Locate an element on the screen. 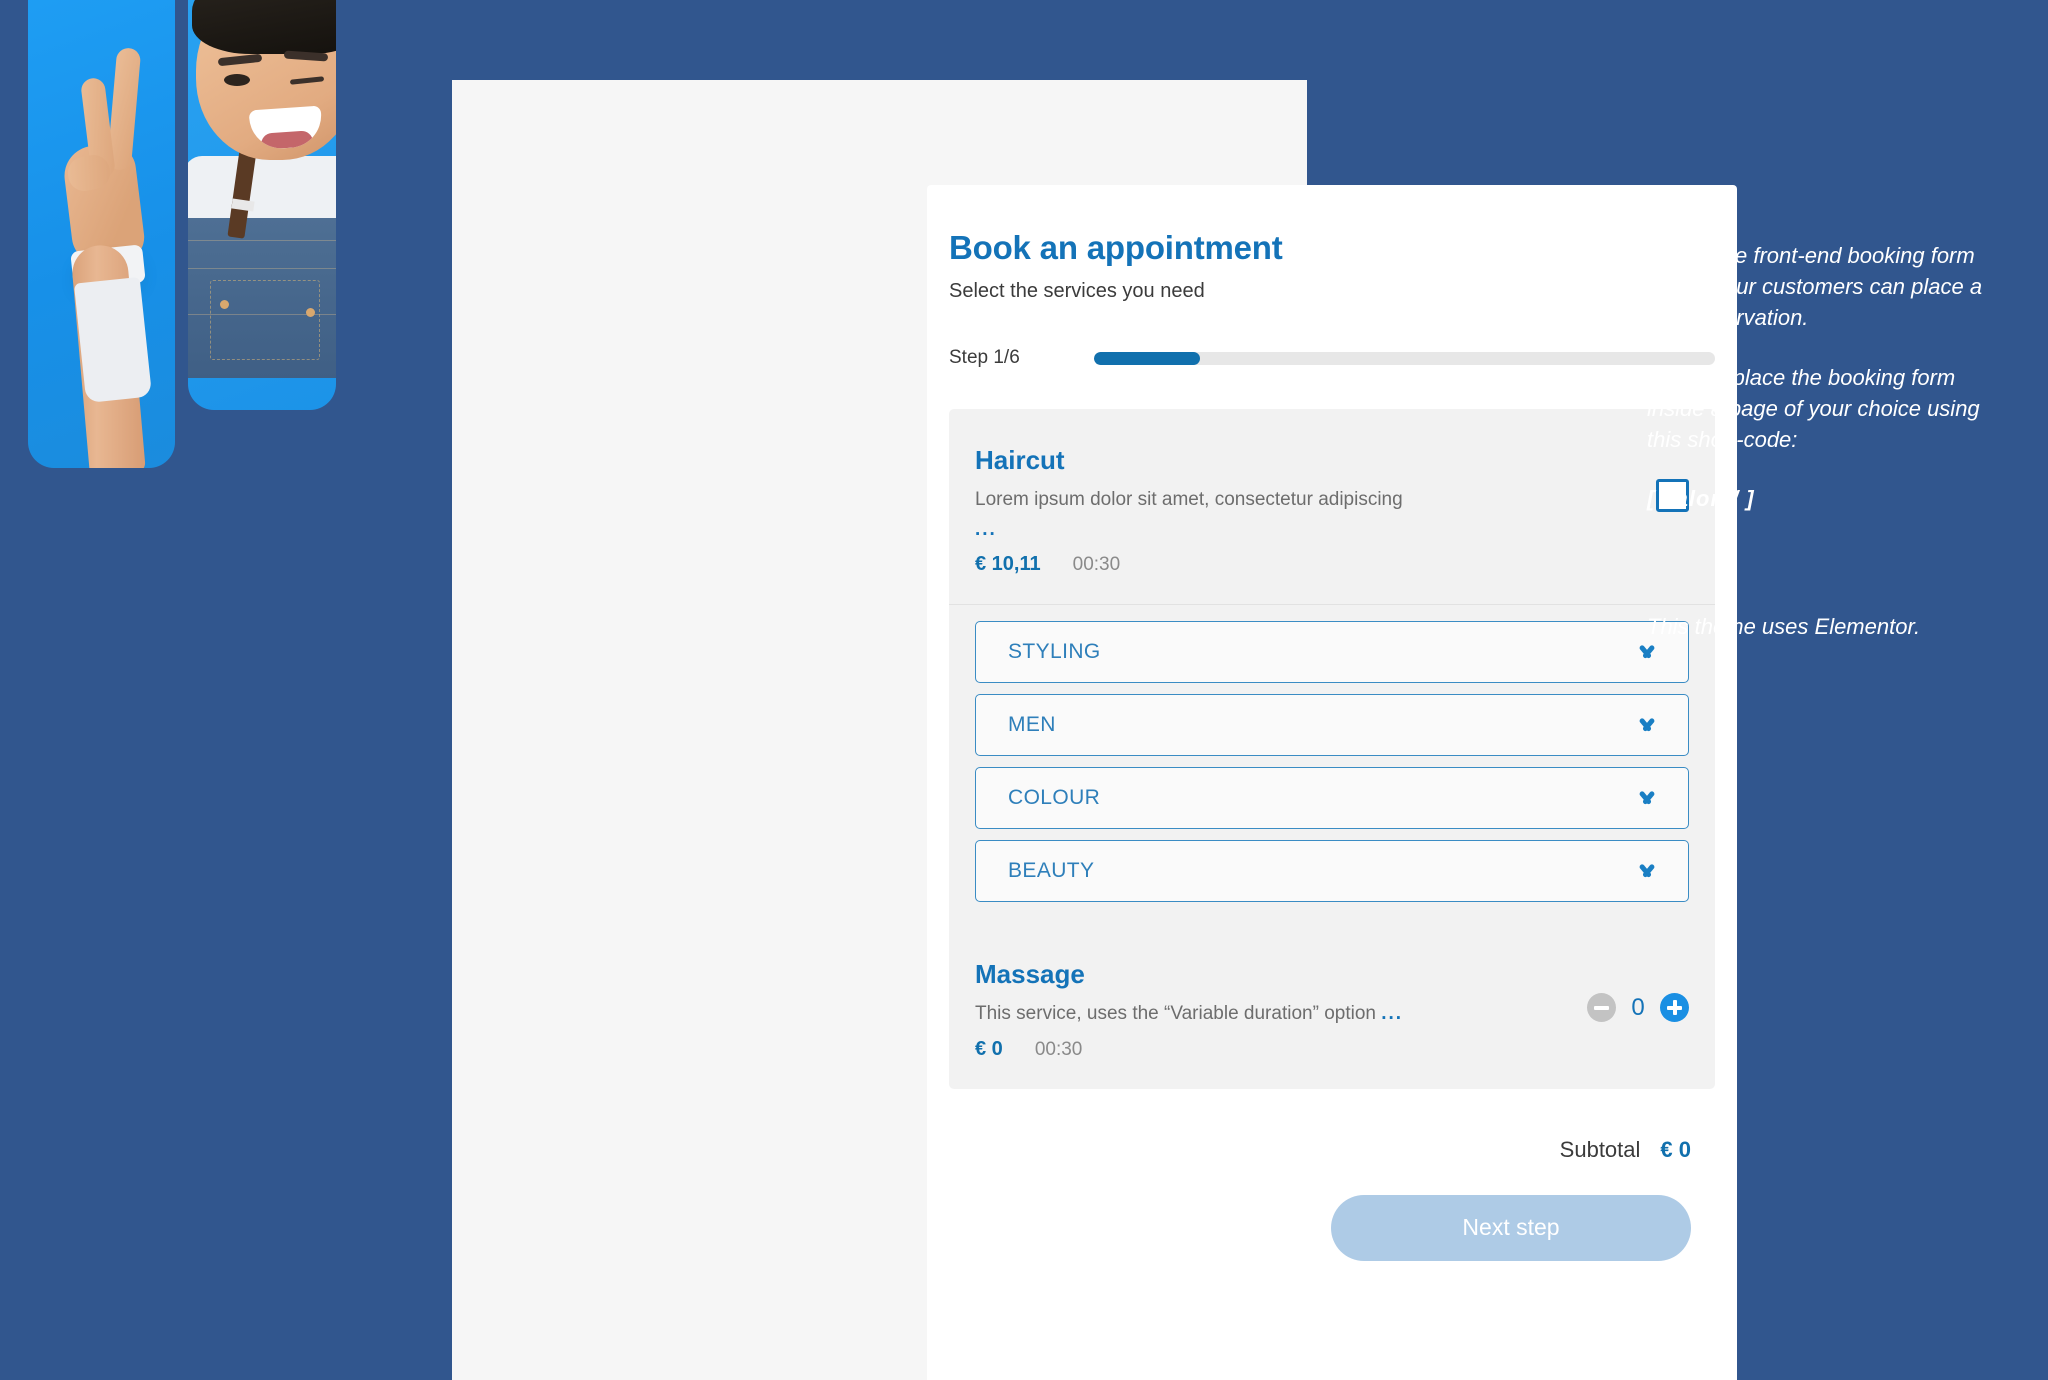 The width and height of the screenshot is (2048, 1380). smiling-mouth is located at coordinates (286, 128).